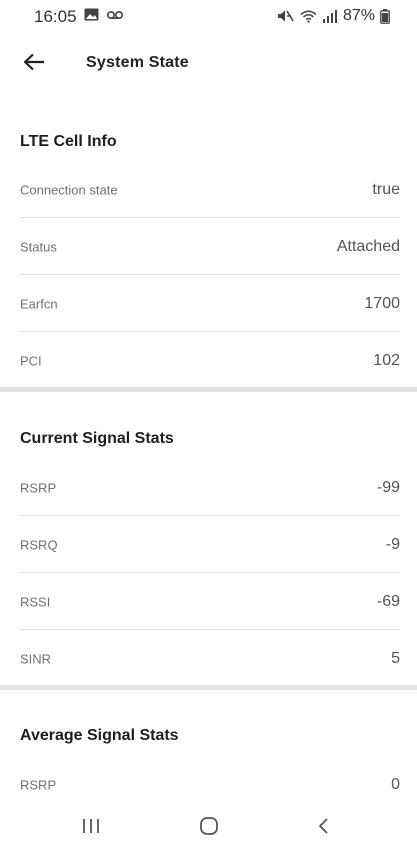  Describe the element at coordinates (68, 141) in the screenshot. I see `section-title-lte-cell-info: LTE Cell Info` at that location.